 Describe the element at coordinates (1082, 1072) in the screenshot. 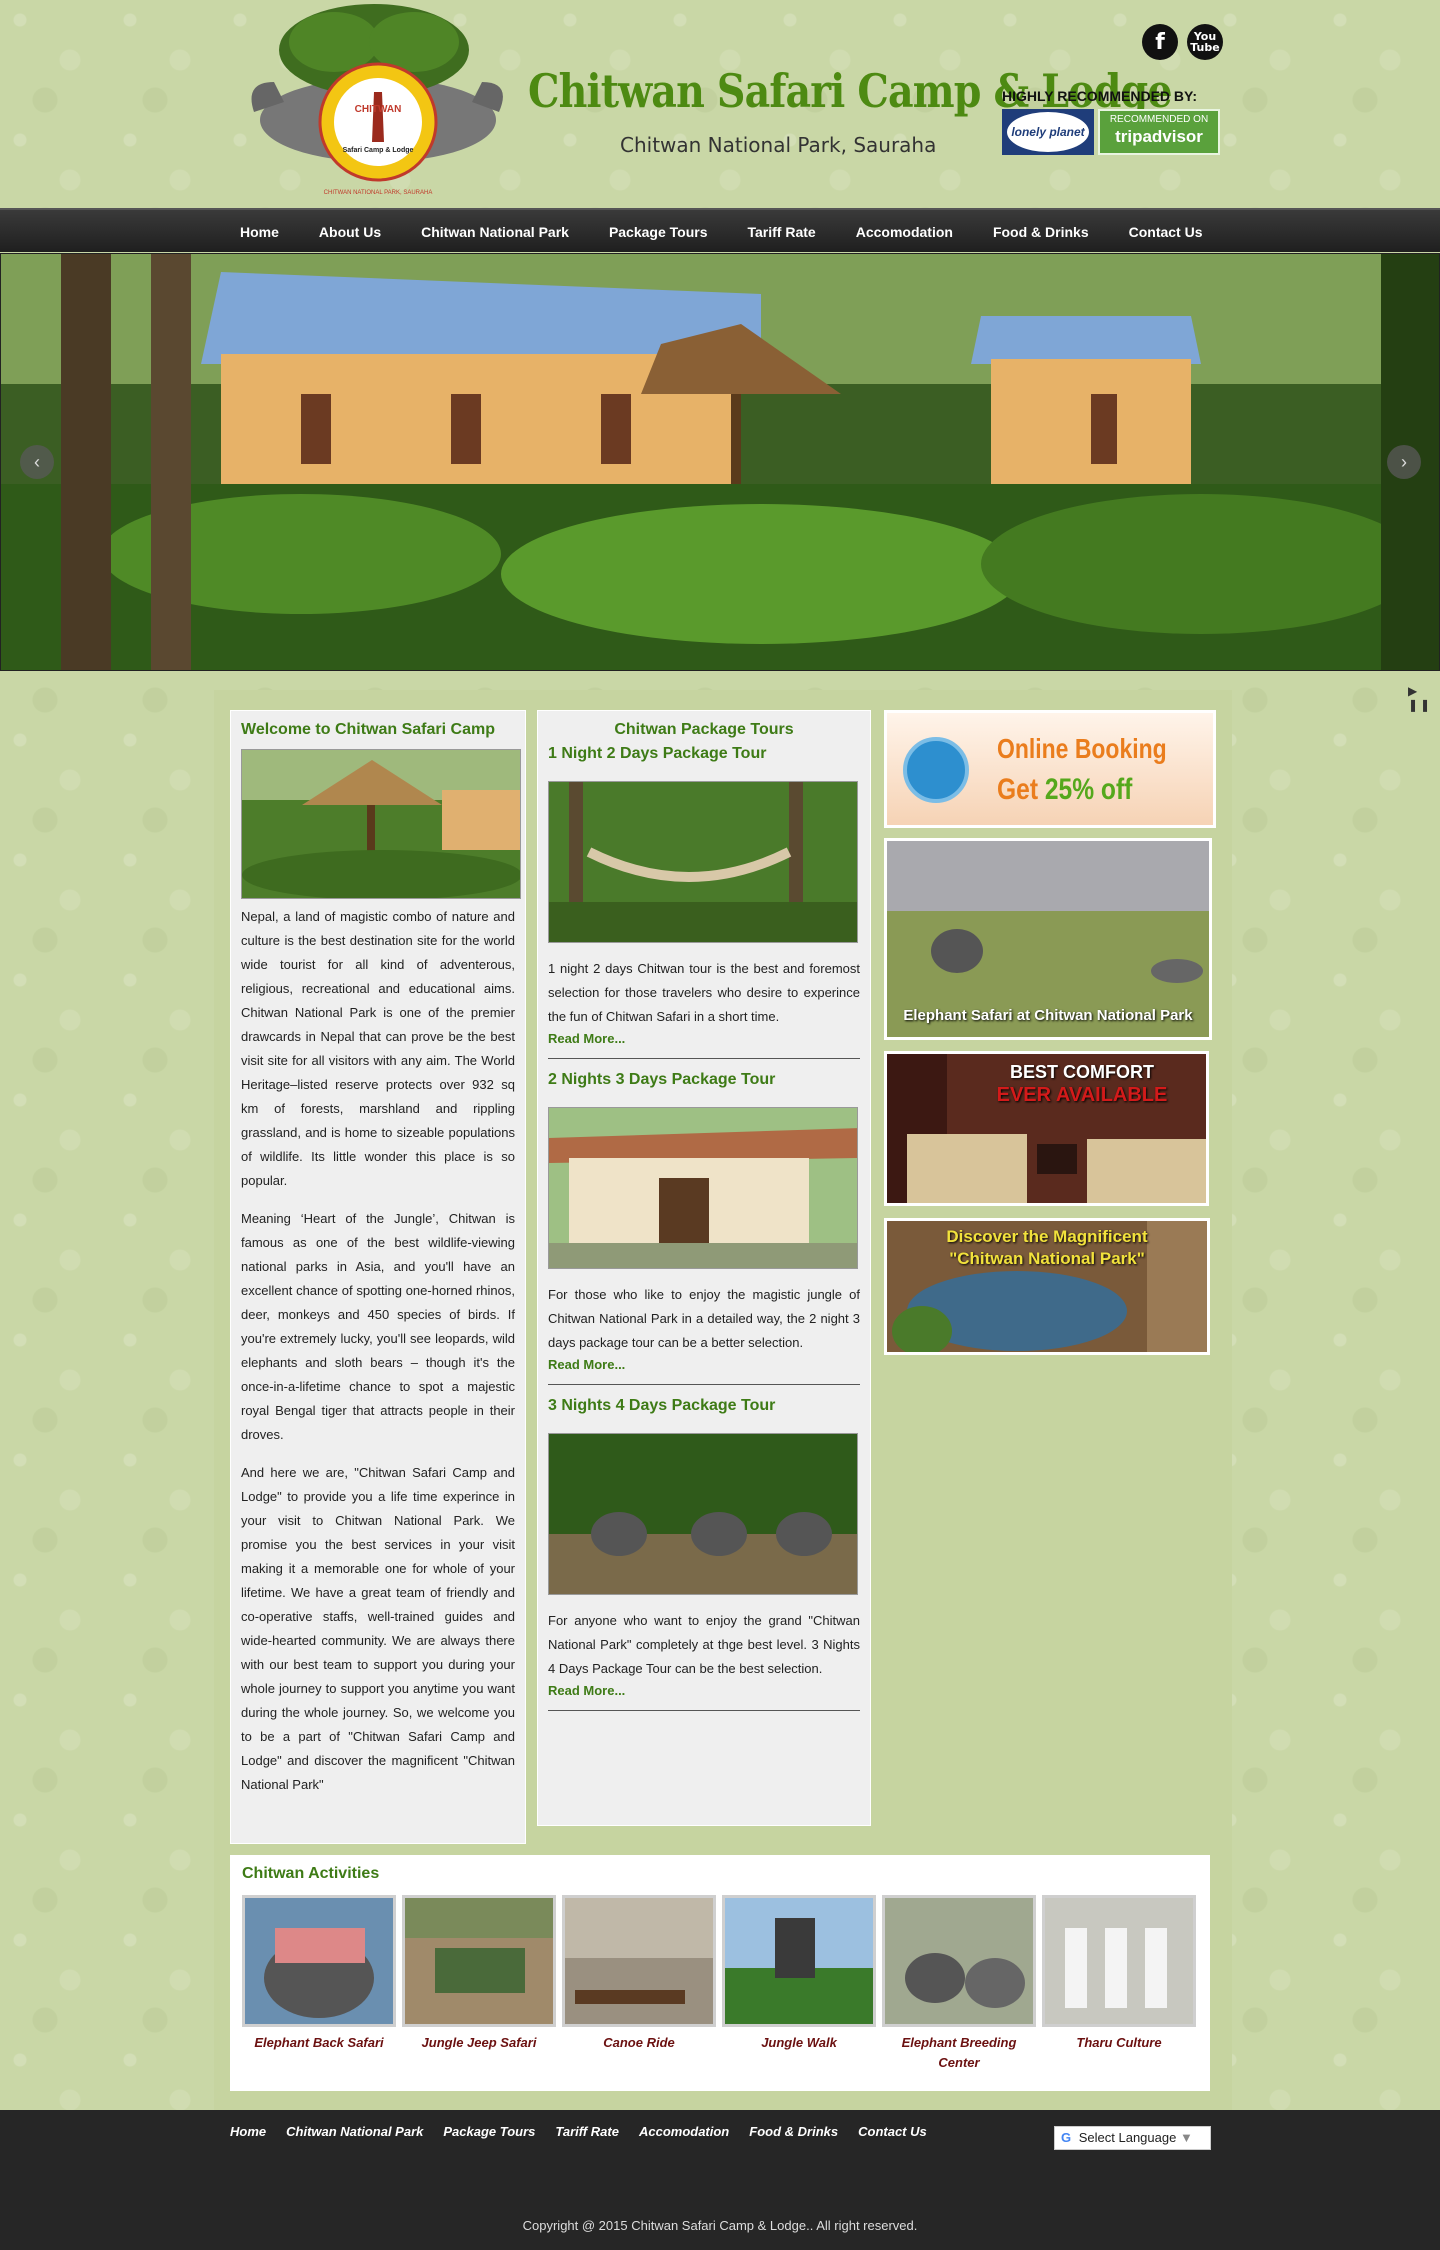

I see `comfort-line-1: BEST COMFORT` at that location.